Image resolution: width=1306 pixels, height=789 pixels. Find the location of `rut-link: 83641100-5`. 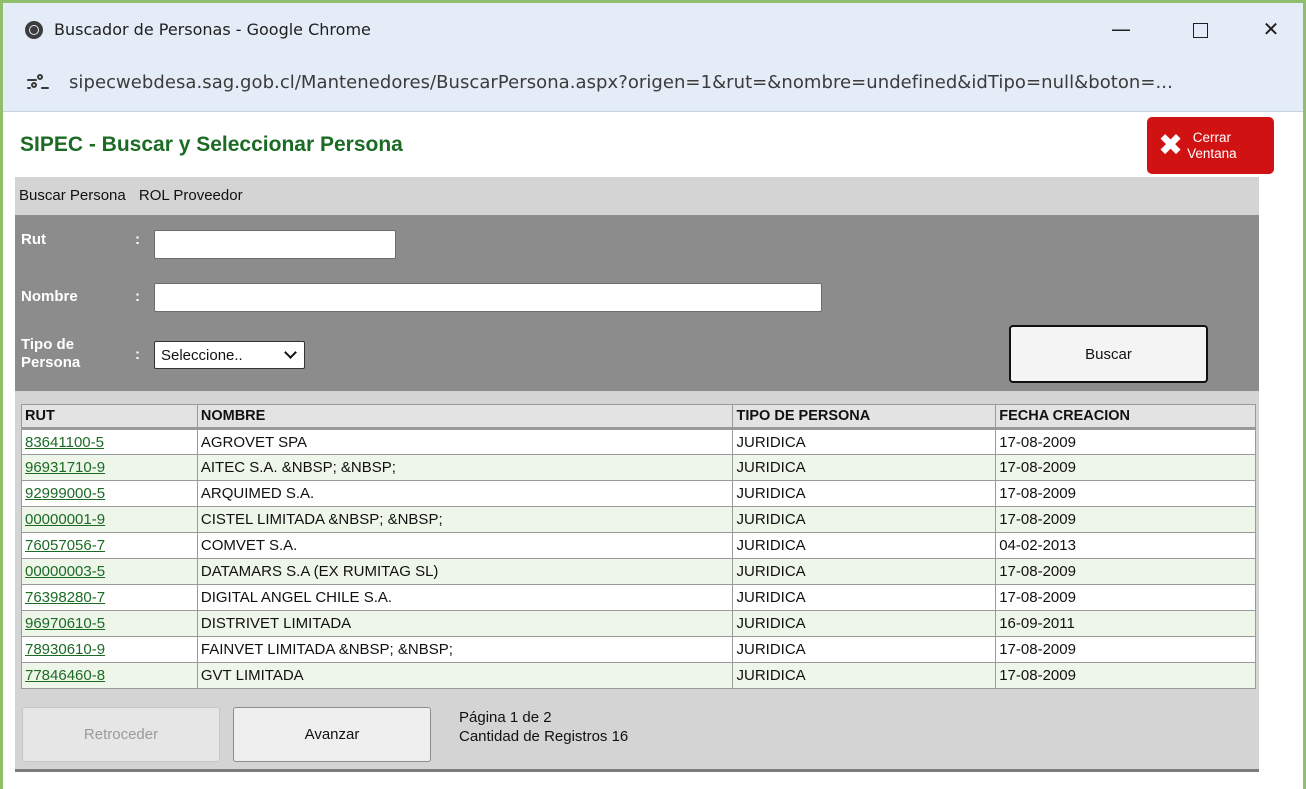

rut-link: 83641100-5 is located at coordinates (64, 442).